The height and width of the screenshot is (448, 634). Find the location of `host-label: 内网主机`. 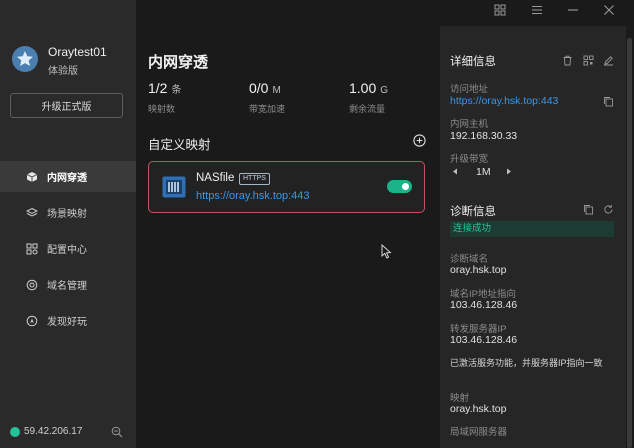

host-label: 内网主机 is located at coordinates (469, 124).